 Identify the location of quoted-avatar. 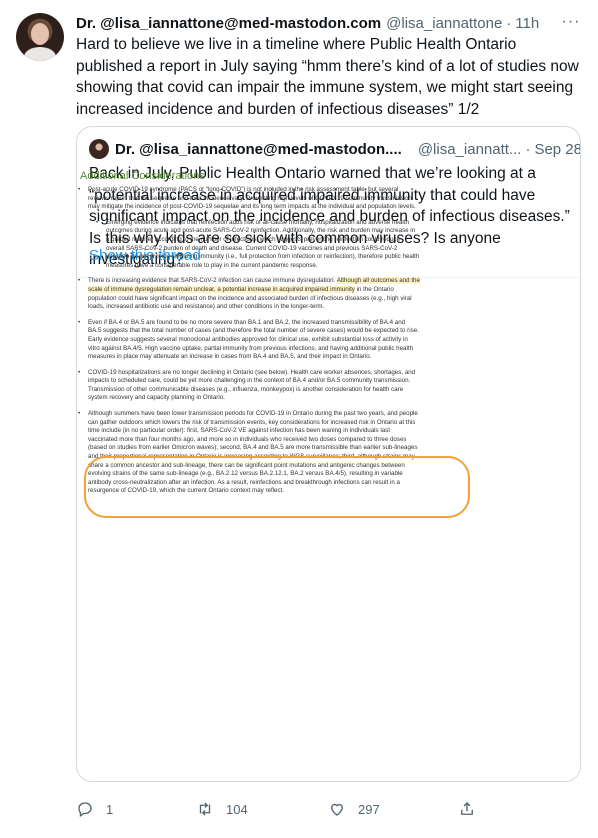
(99, 149).